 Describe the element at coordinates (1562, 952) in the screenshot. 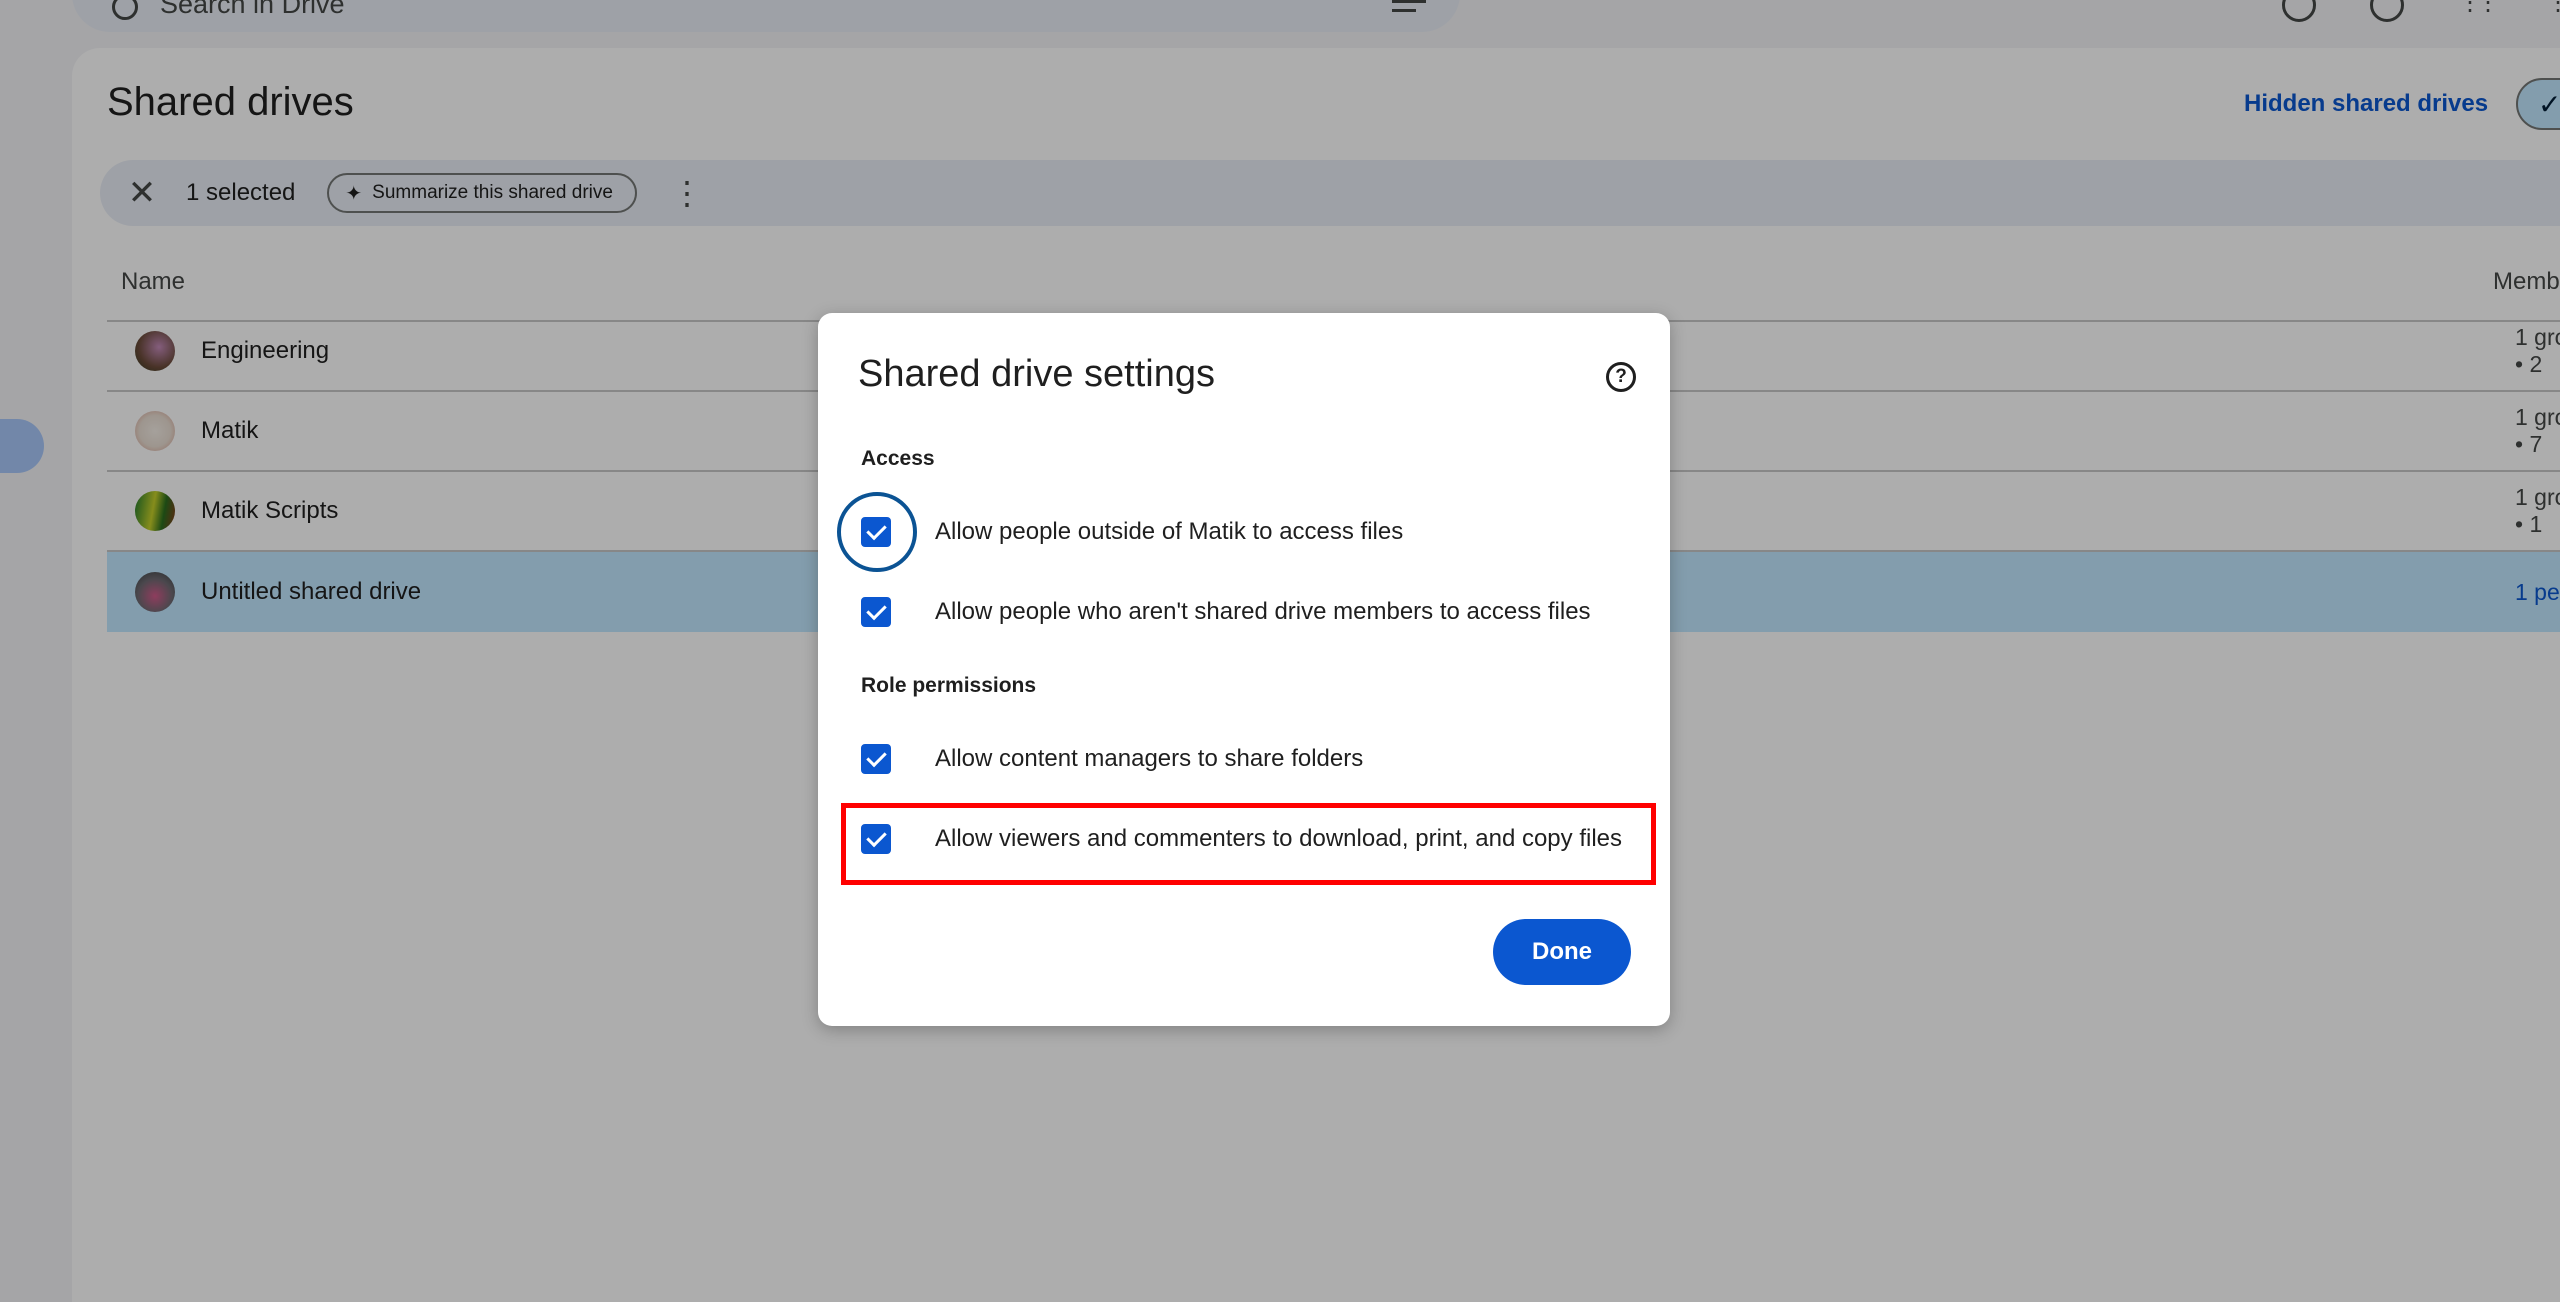

I see `done-button: Done` at that location.